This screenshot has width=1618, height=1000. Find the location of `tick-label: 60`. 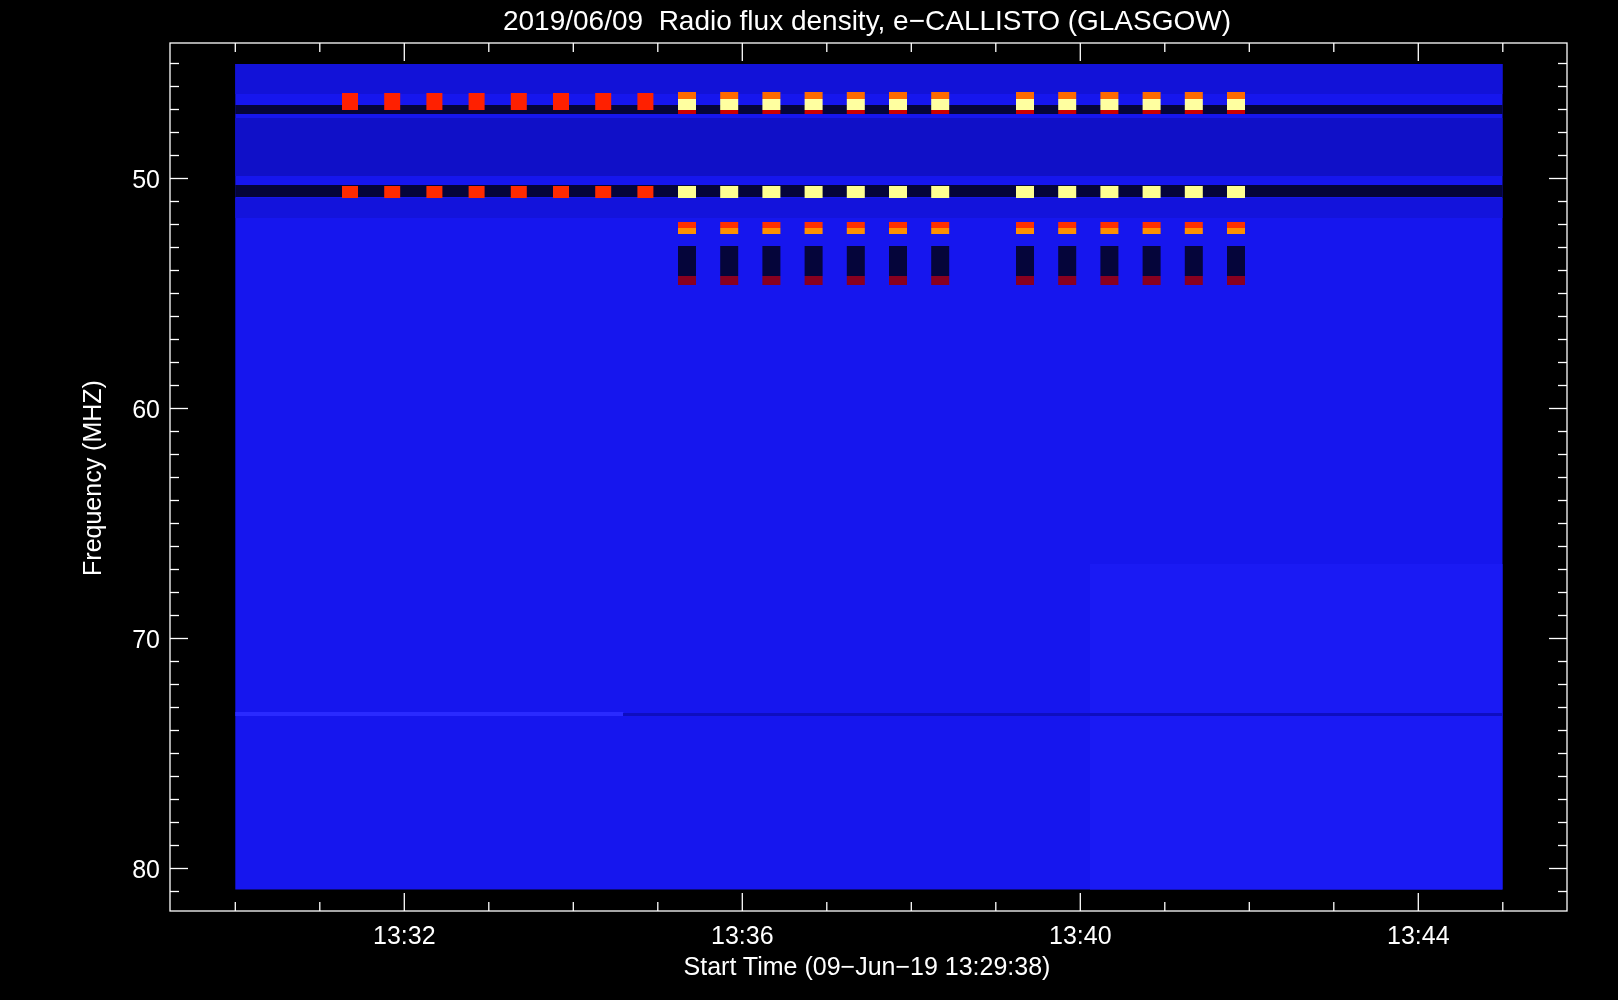

tick-label: 60 is located at coordinates (146, 408).